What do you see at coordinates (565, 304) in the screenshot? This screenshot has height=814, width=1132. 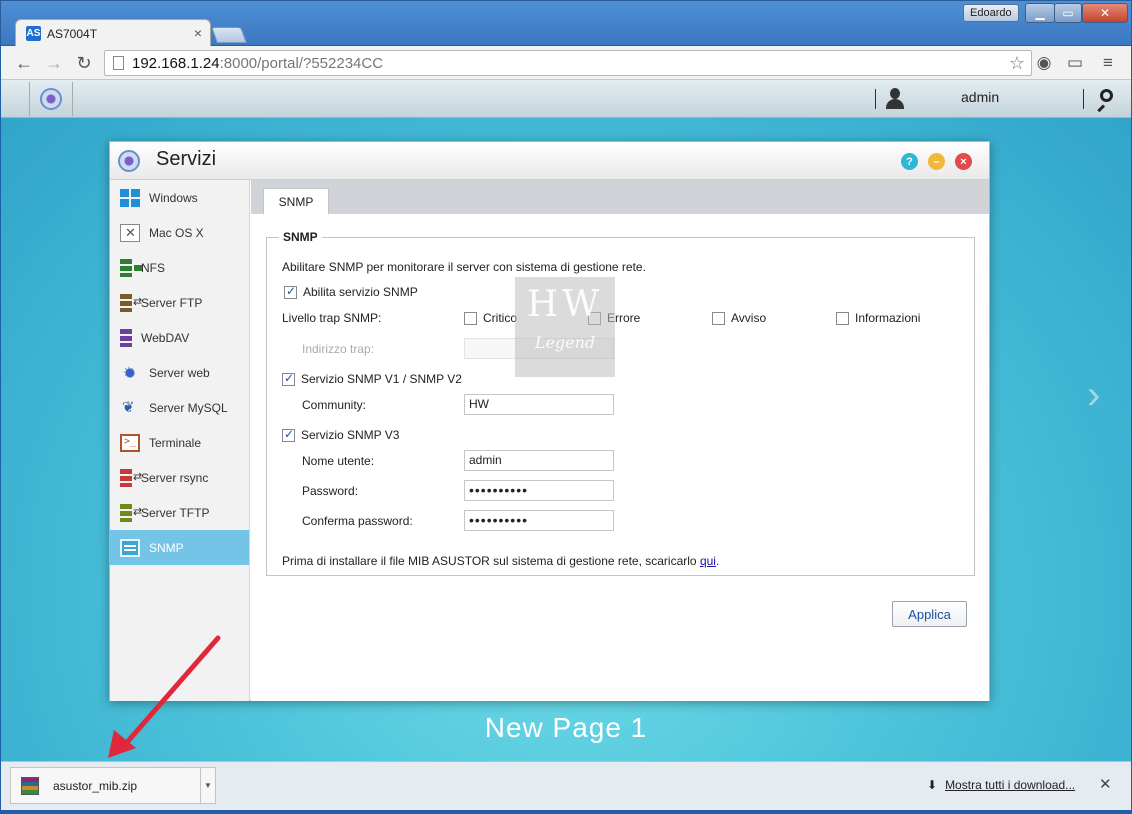 I see `watermark-line1: HW` at bounding box center [565, 304].